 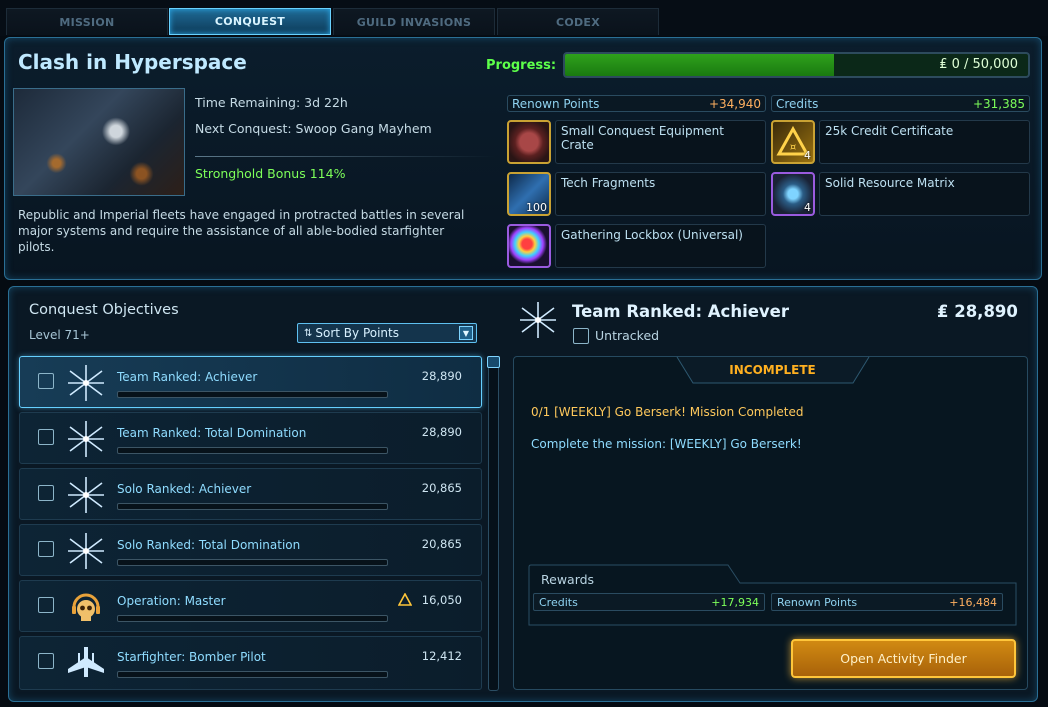 What do you see at coordinates (887, 602) in the screenshot?
I see `reward-renown: Renown Points +16,484` at bounding box center [887, 602].